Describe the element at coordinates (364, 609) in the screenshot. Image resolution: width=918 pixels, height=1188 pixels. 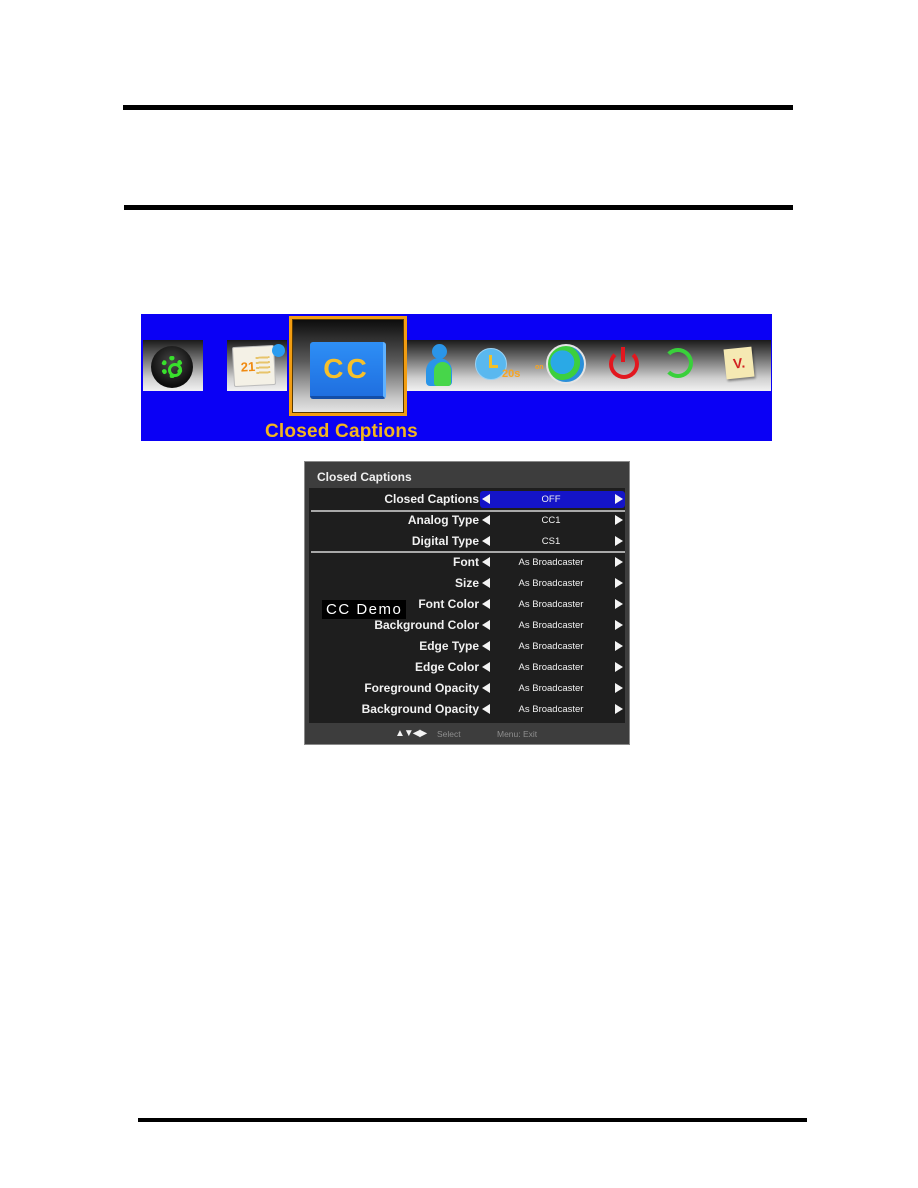
I see `cc-demo-preview: CC Demo` at that location.